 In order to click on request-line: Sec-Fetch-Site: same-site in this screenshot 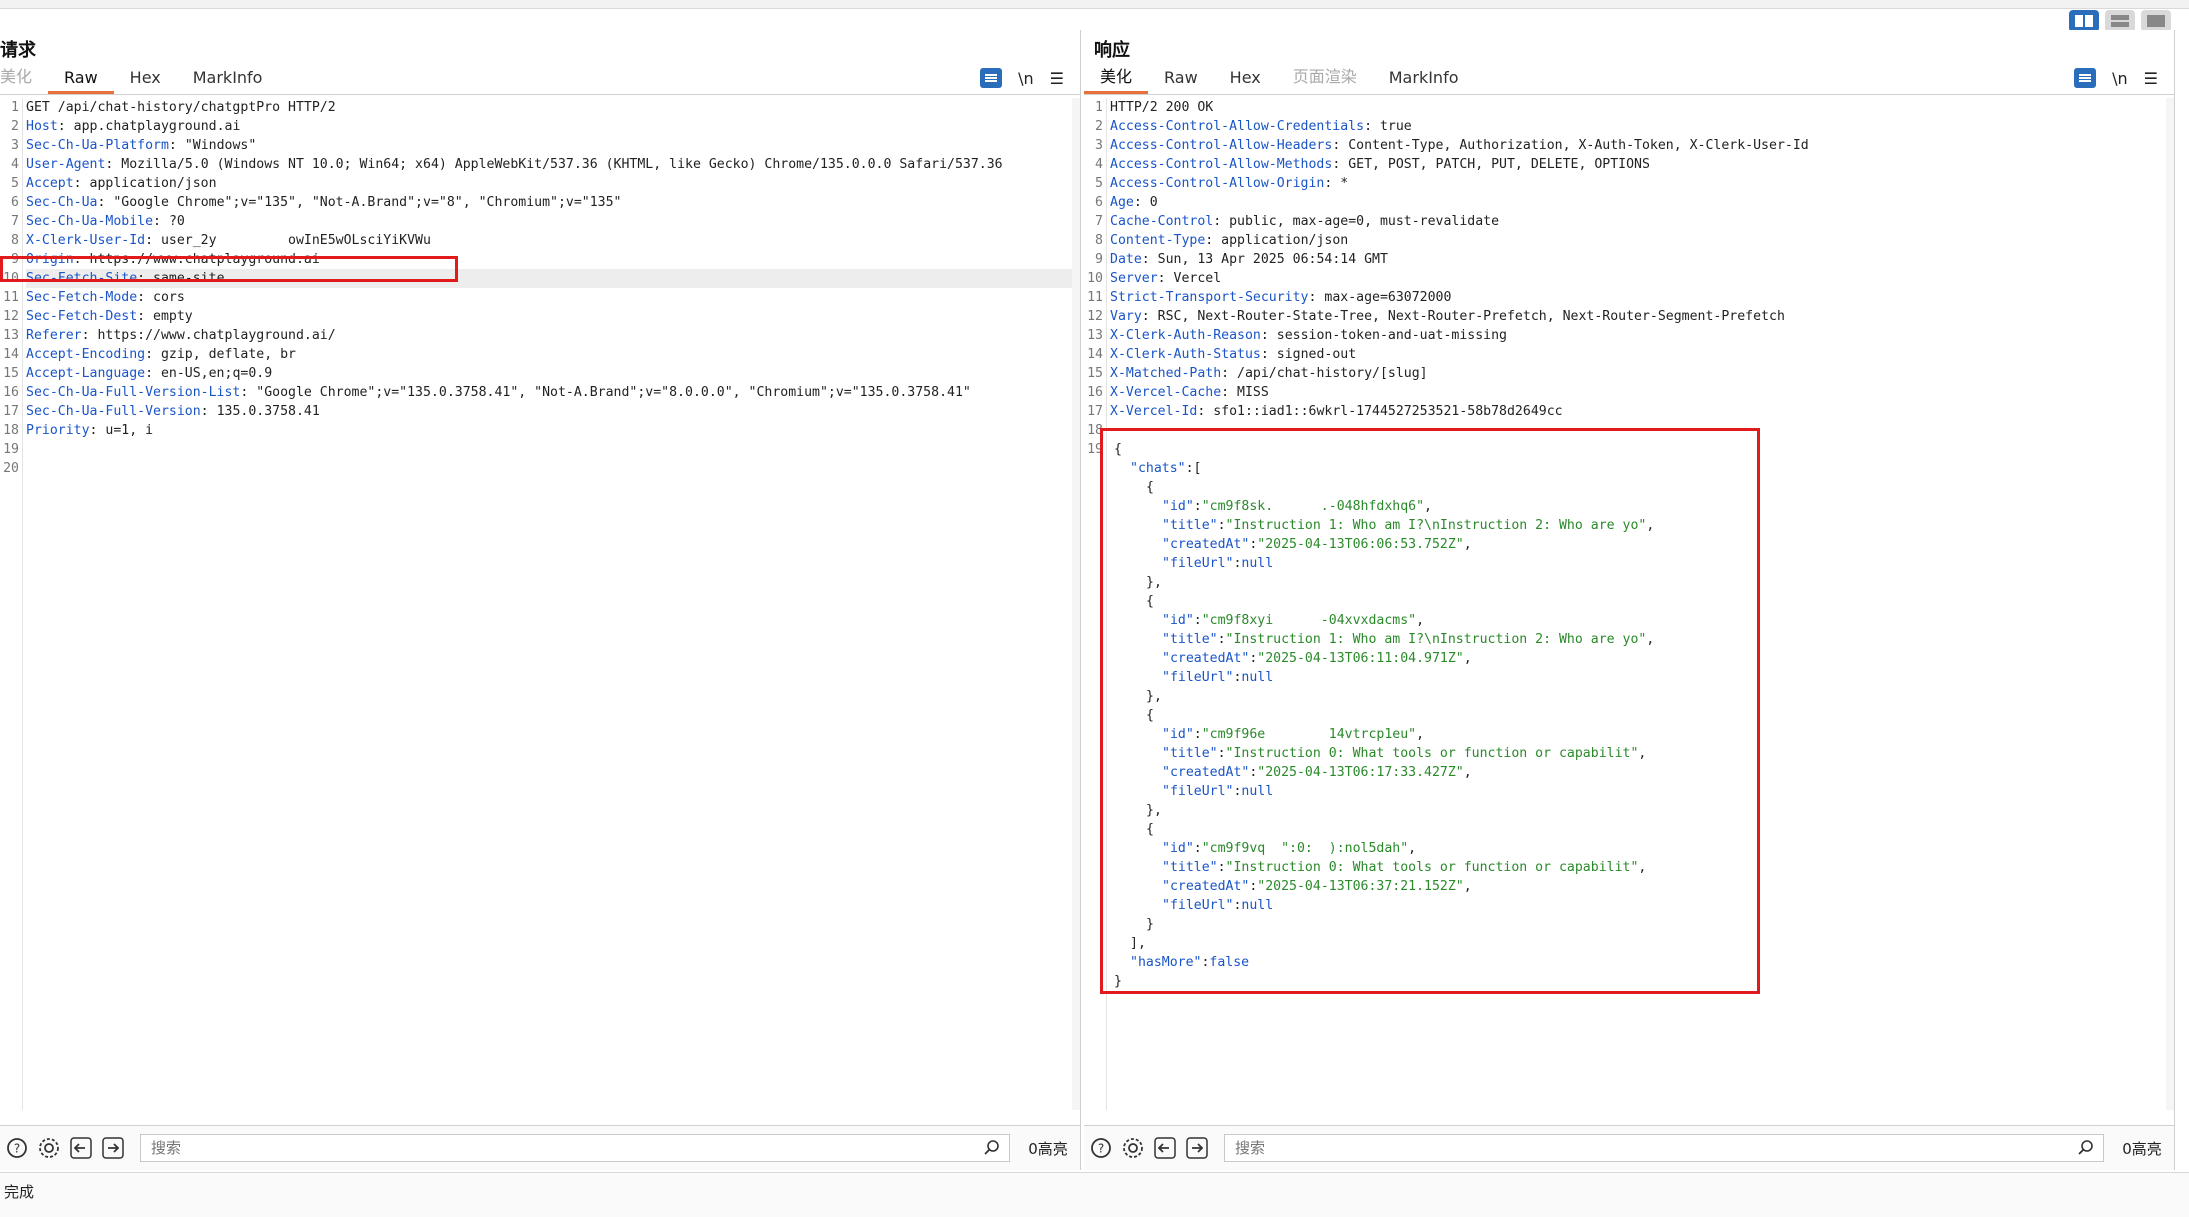, I will do `click(553, 278)`.